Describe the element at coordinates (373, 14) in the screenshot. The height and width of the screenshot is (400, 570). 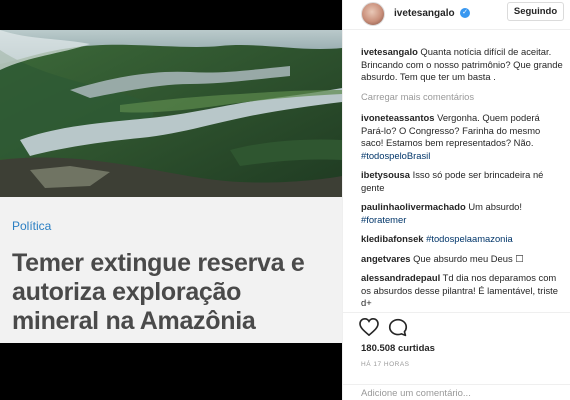
I see `avatar` at that location.